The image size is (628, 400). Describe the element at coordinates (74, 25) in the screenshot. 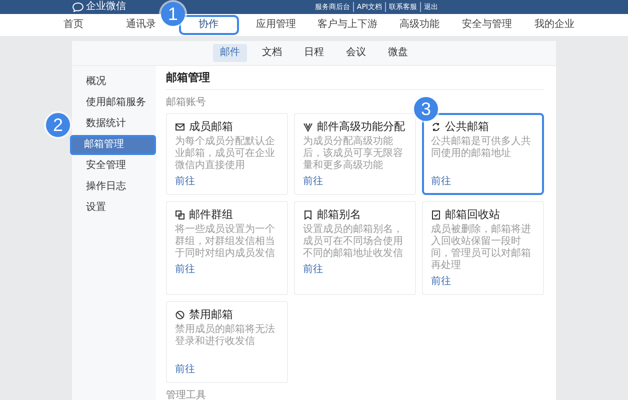

I see `nav-tab: 首页` at that location.